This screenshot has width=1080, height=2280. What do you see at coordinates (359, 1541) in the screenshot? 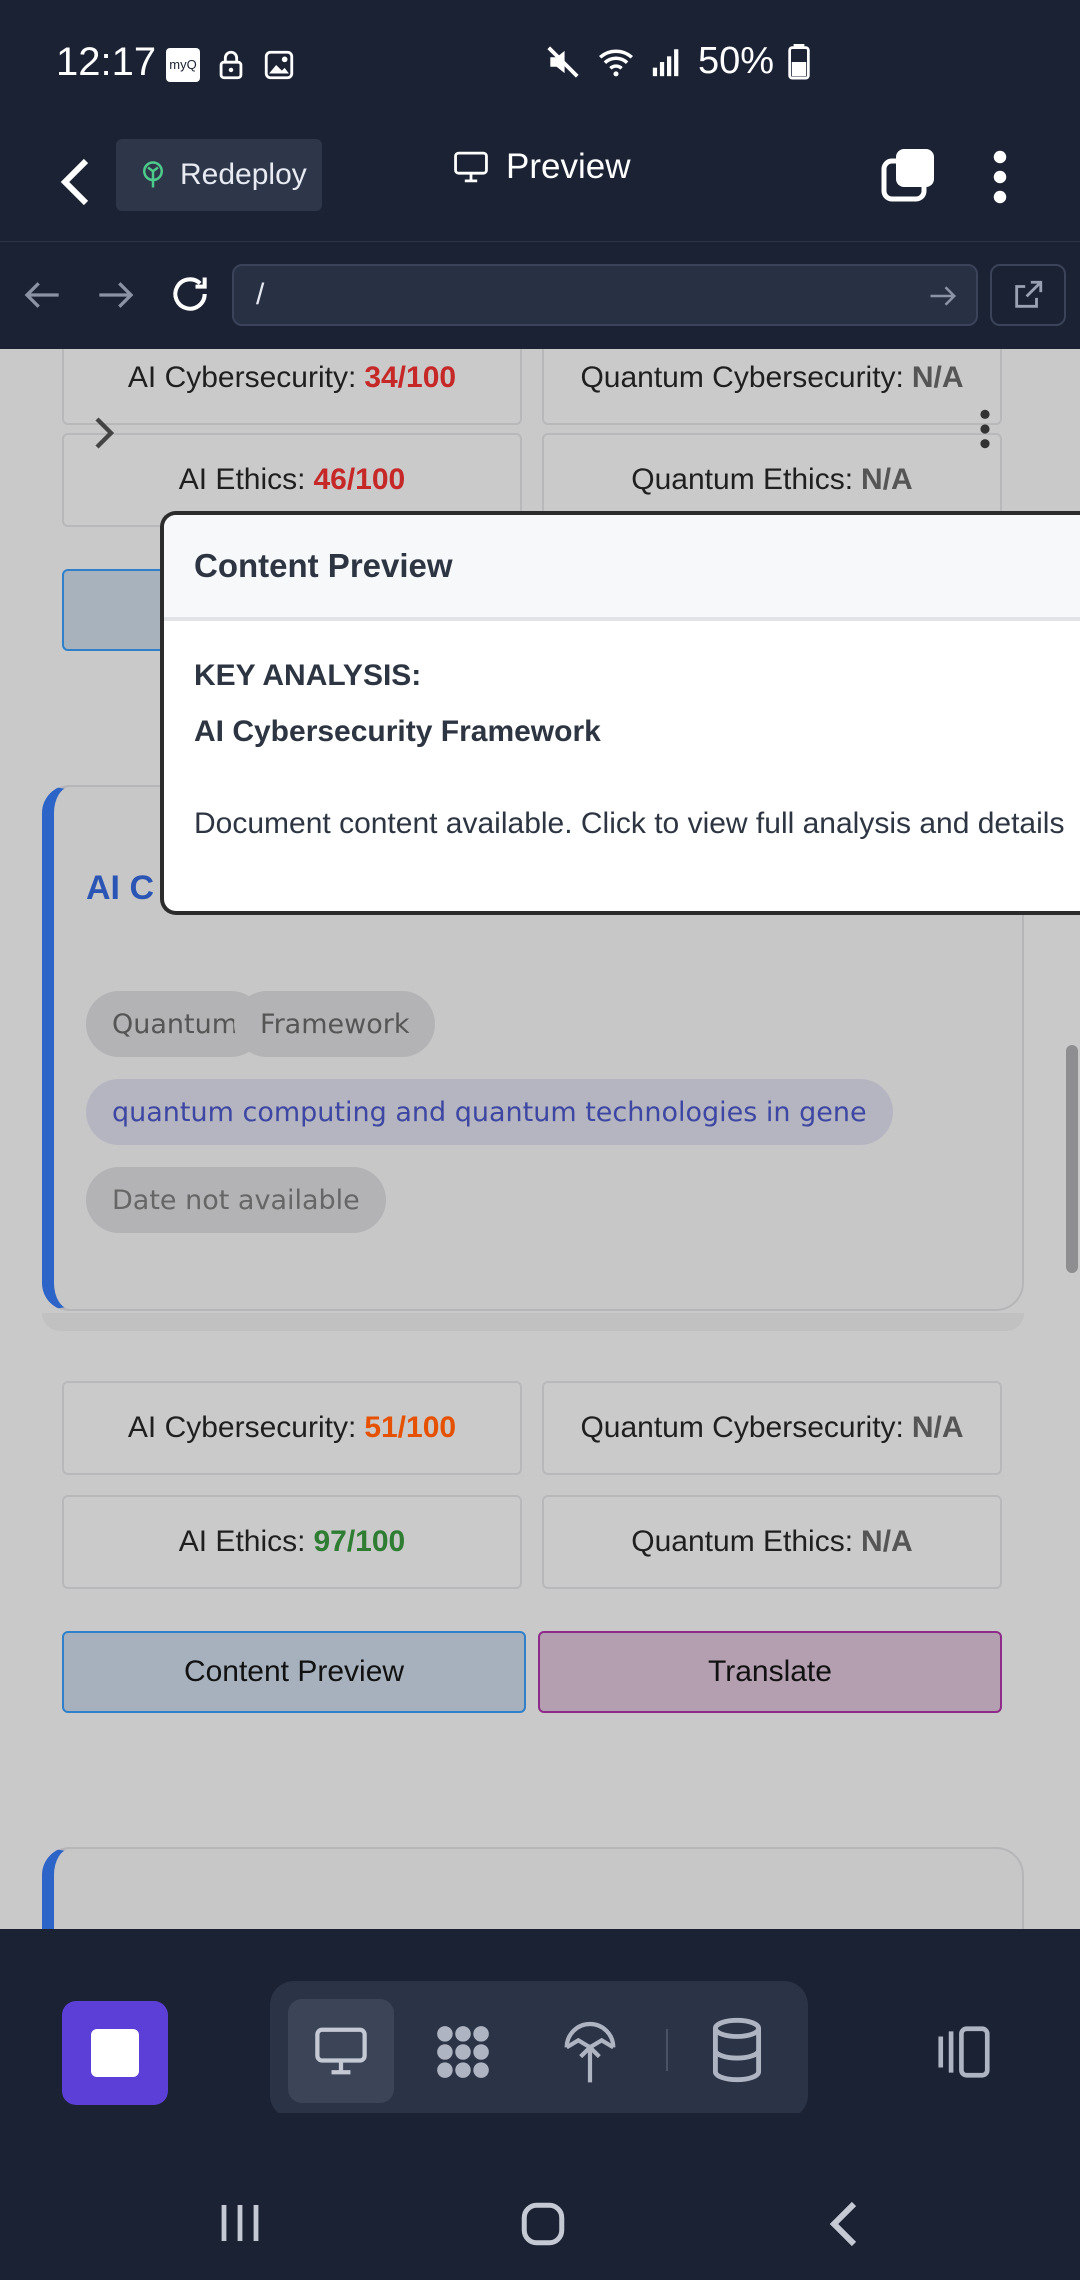
I see `score-value: 97/100` at bounding box center [359, 1541].